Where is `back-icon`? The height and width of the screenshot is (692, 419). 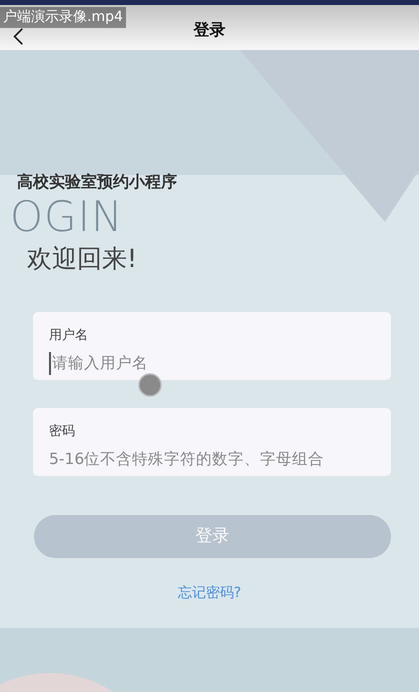
back-icon is located at coordinates (18, 36).